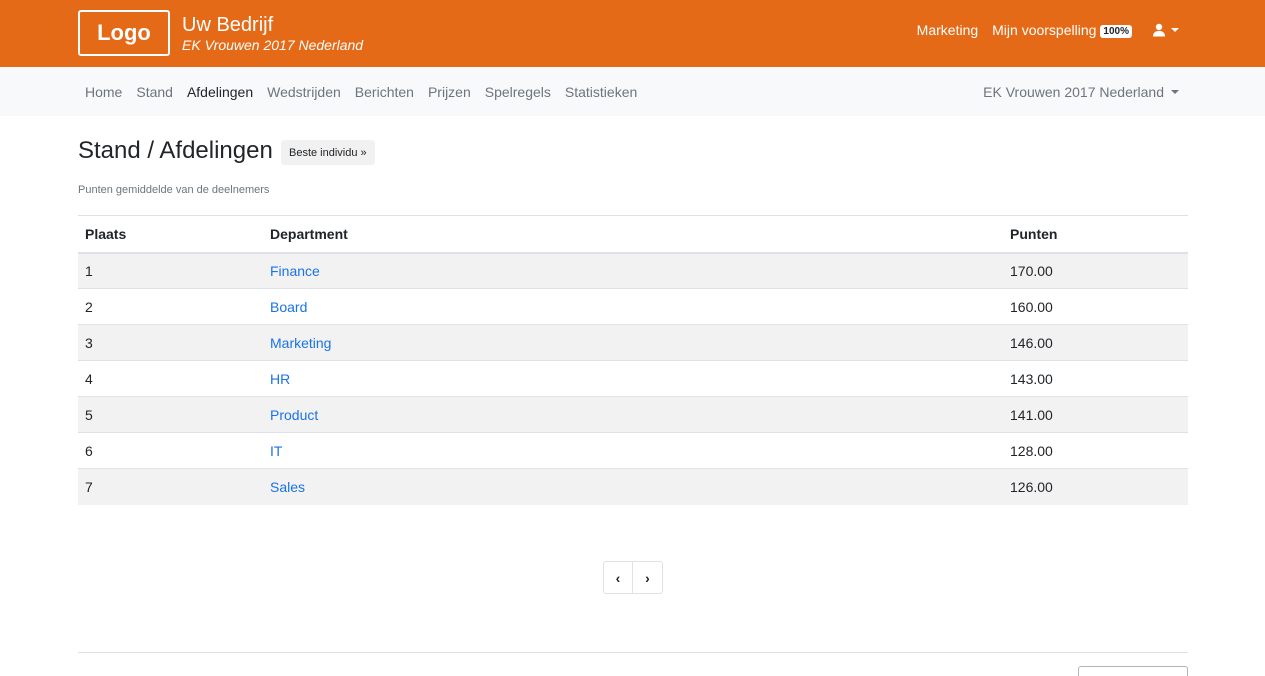 This screenshot has height=676, width=1265. Describe the element at coordinates (384, 92) in the screenshot. I see `nav-item-berichten: Berichten` at that location.